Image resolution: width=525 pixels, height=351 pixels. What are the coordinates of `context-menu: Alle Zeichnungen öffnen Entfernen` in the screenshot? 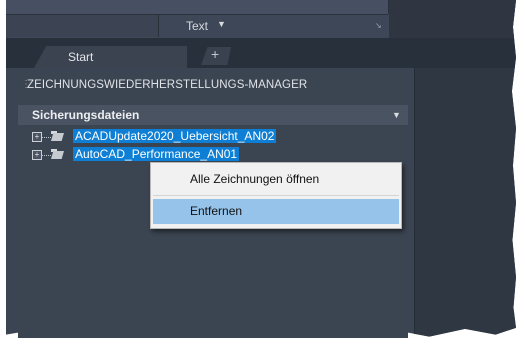 It's located at (276, 195).